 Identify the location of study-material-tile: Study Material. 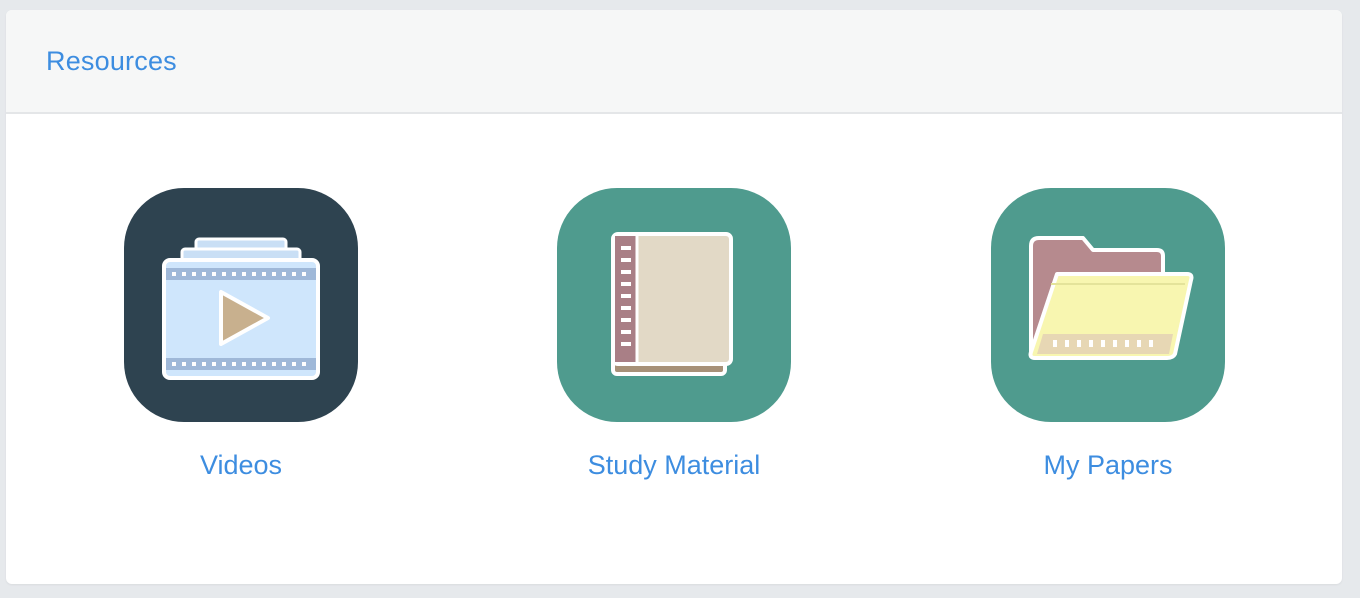
(674, 334).